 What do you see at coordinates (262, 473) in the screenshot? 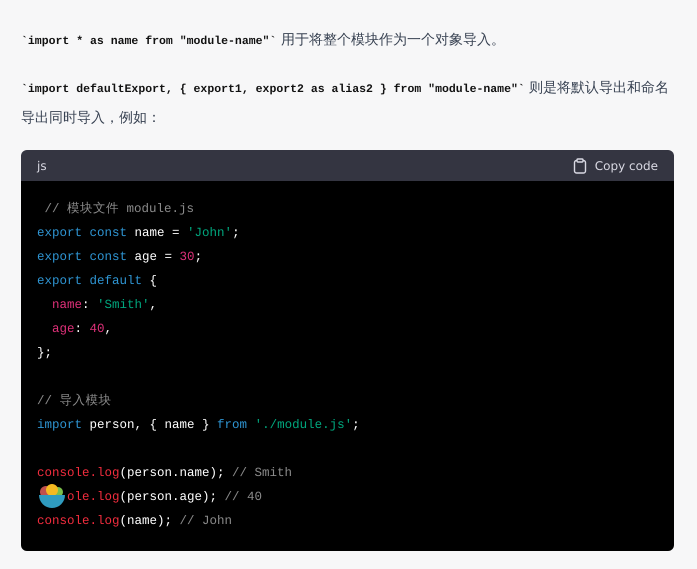
I see `code-comment: // Smith` at bounding box center [262, 473].